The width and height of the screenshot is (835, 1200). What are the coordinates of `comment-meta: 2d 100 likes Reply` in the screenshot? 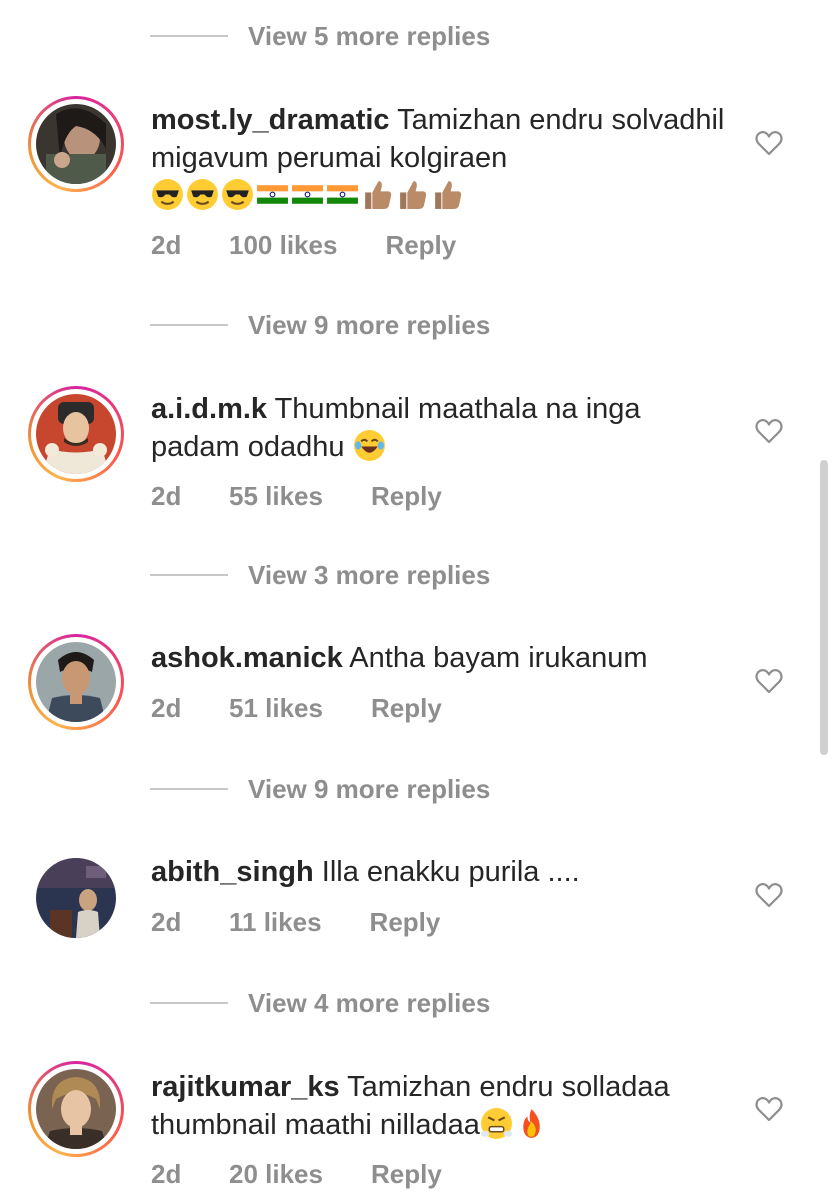 It's located at (303, 245).